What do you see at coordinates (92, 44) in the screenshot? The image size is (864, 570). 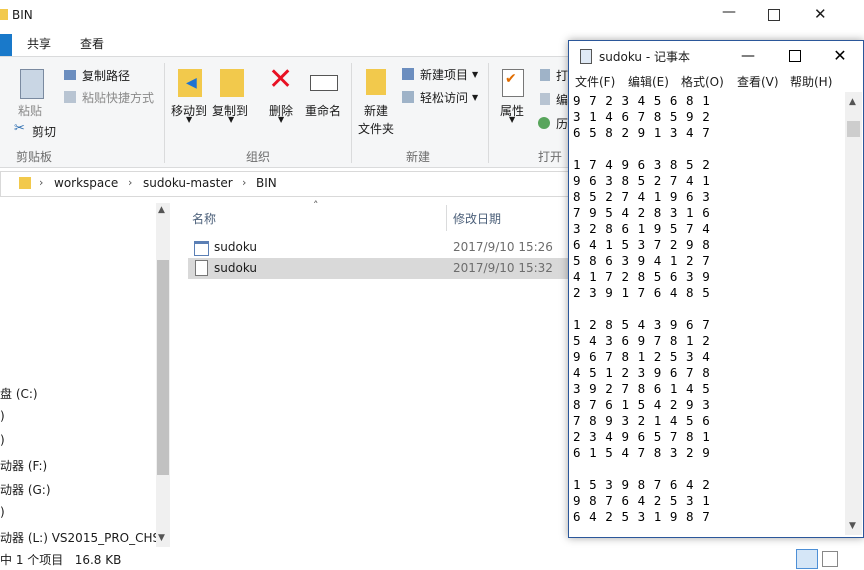 I see `tab-view: 查看` at bounding box center [92, 44].